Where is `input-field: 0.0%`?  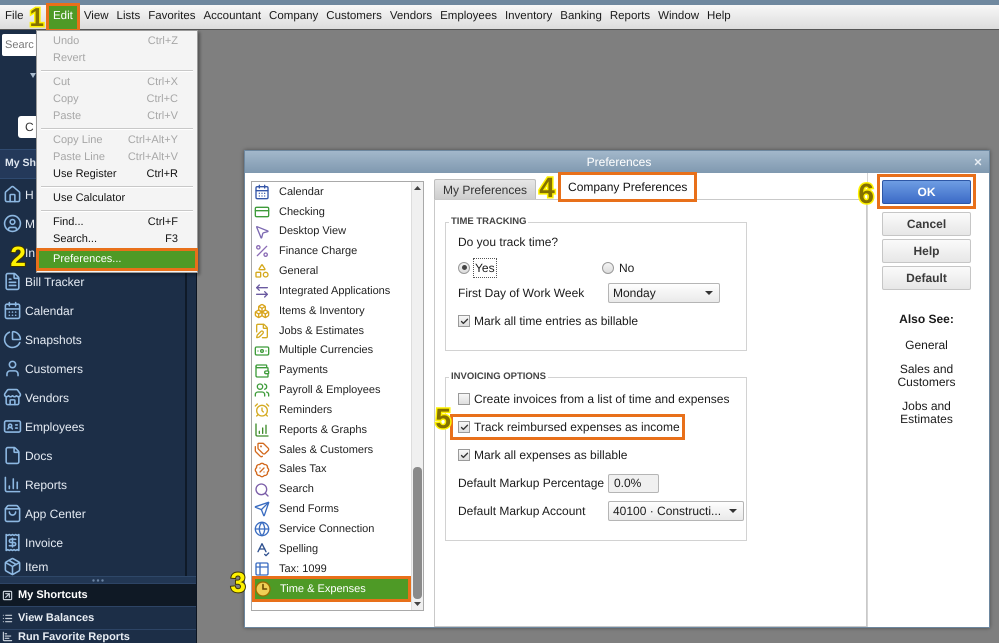
input-field: 0.0% is located at coordinates (633, 483).